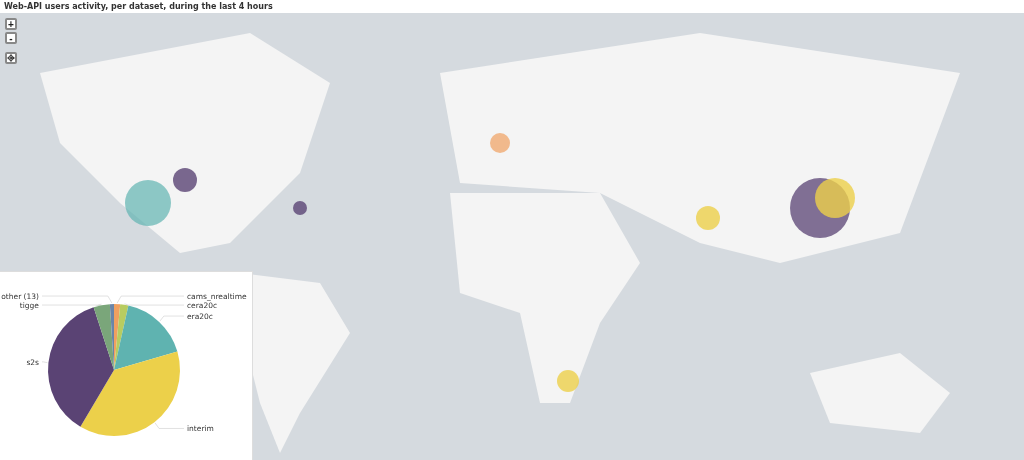  Describe the element at coordinates (11, 24) in the screenshot. I see `zoom-in-button: +` at that location.